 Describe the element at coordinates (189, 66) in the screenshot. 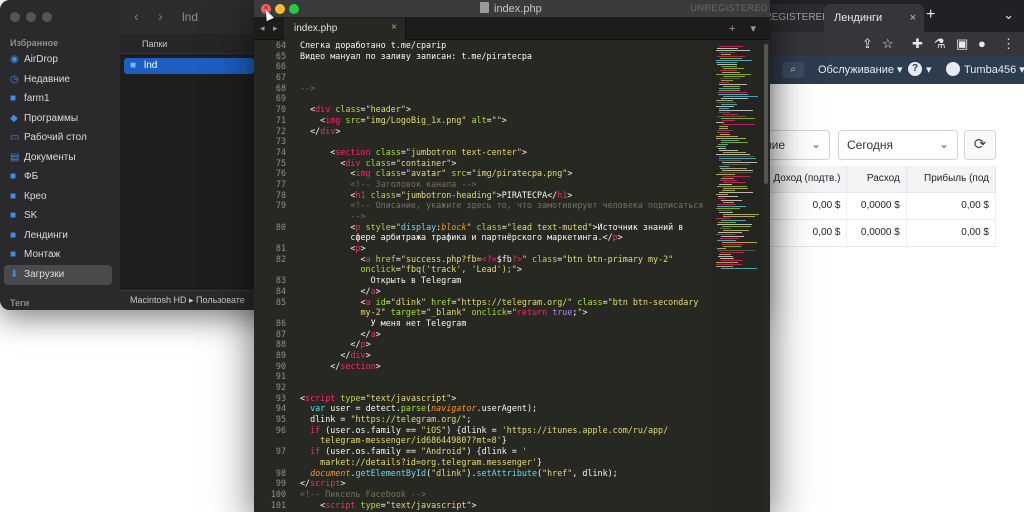

I see `finder-row-lnd: ■ lnd` at that location.